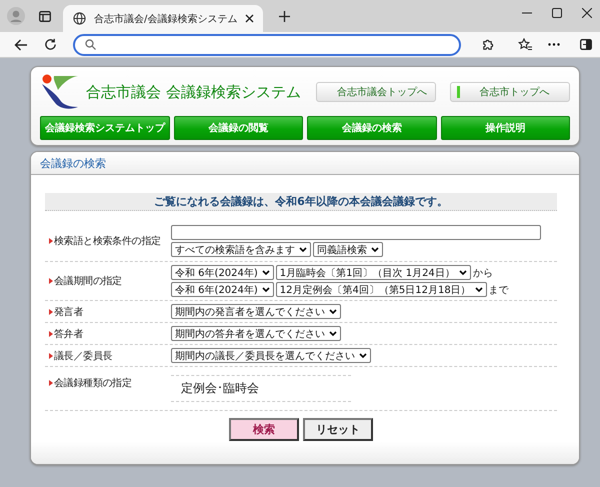 The width and height of the screenshot is (600, 487). I want to click on search-button: 検索, so click(264, 430).